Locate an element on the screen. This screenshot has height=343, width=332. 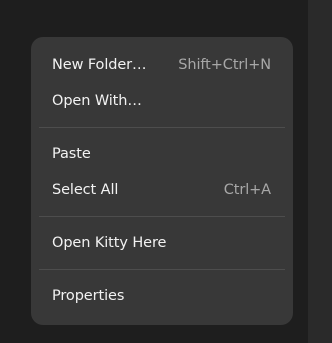
menu-item-label: Properties is located at coordinates (88, 296).